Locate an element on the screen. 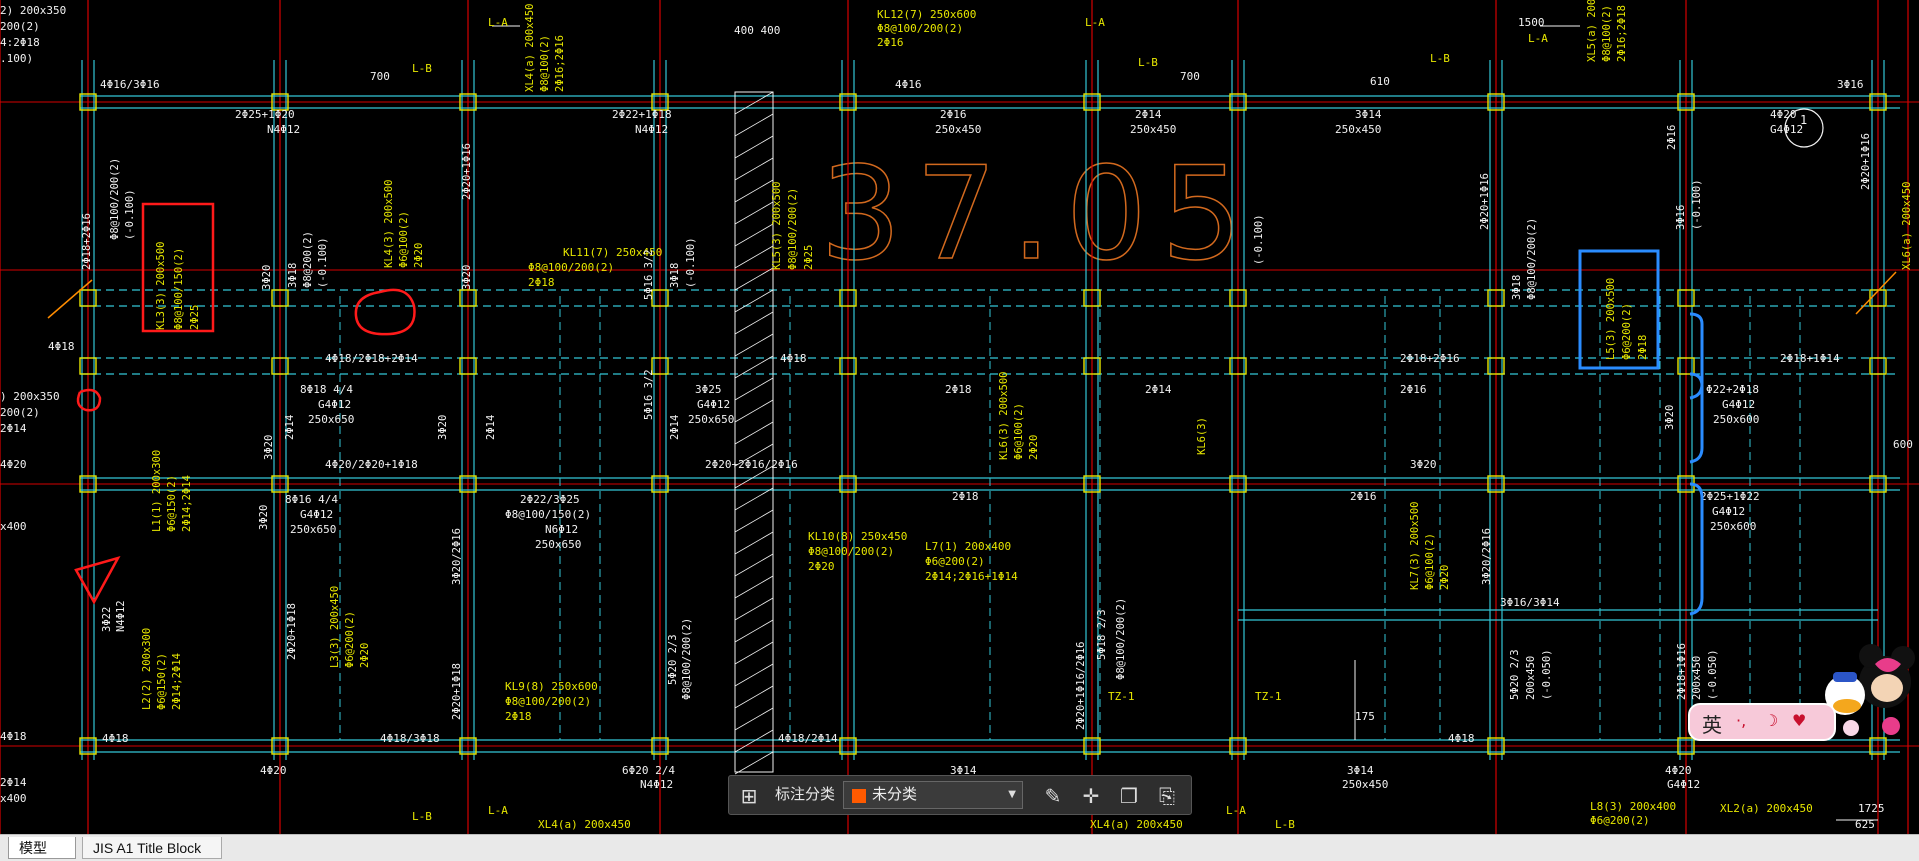 The width and height of the screenshot is (1919, 861). vertical-label-v69: 2Φ18+1Φ16 is located at coordinates (1682, 671).